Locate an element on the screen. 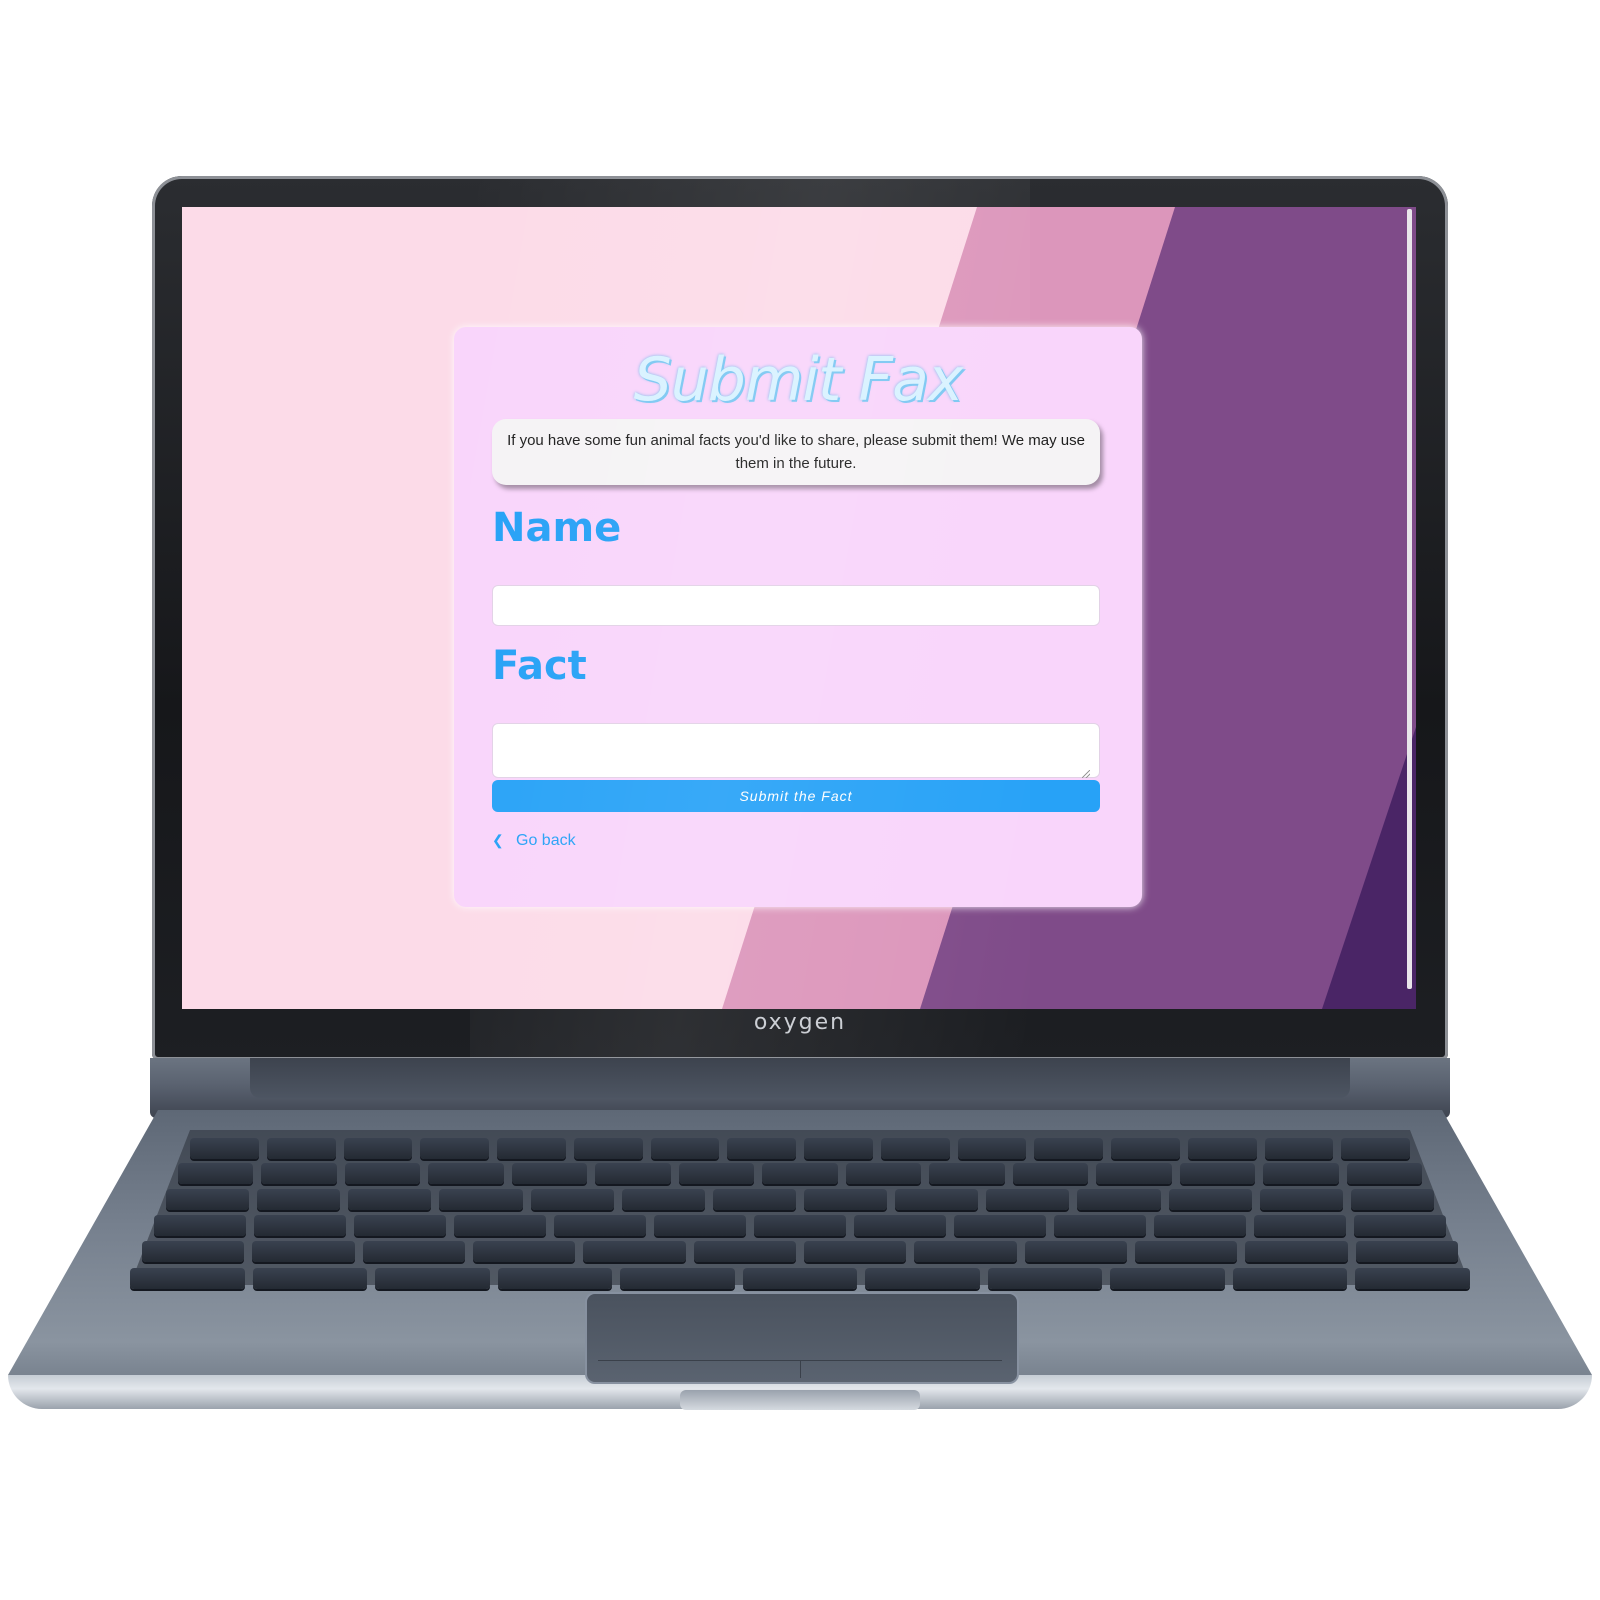  textarea-resize-handle is located at coordinates (1086, 774).